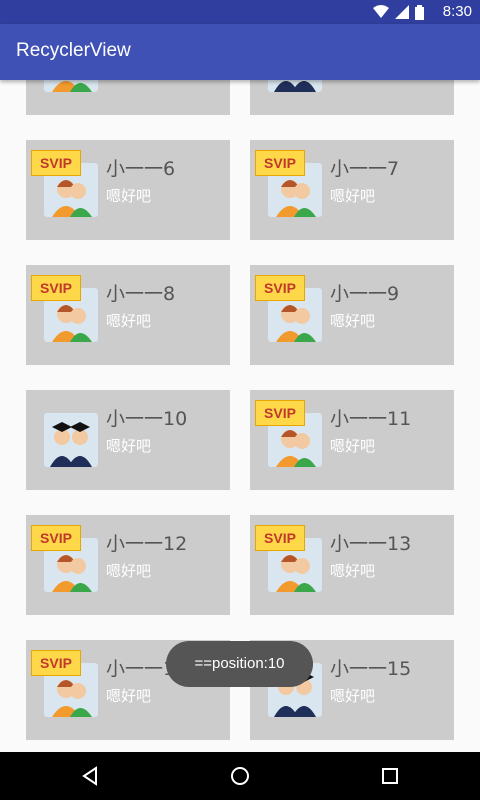  What do you see at coordinates (141, 294) in the screenshot?
I see `item-name: 小一一8` at bounding box center [141, 294].